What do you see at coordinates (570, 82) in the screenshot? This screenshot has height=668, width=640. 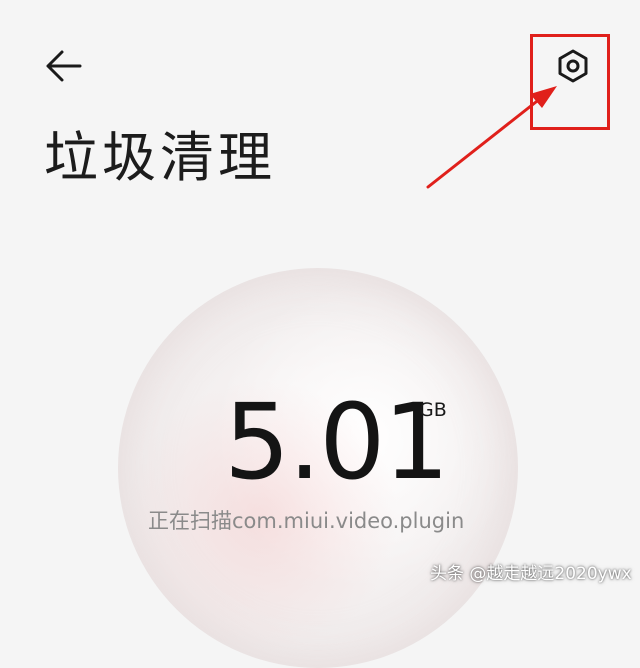 I see `annotation-highlight-box` at bounding box center [570, 82].